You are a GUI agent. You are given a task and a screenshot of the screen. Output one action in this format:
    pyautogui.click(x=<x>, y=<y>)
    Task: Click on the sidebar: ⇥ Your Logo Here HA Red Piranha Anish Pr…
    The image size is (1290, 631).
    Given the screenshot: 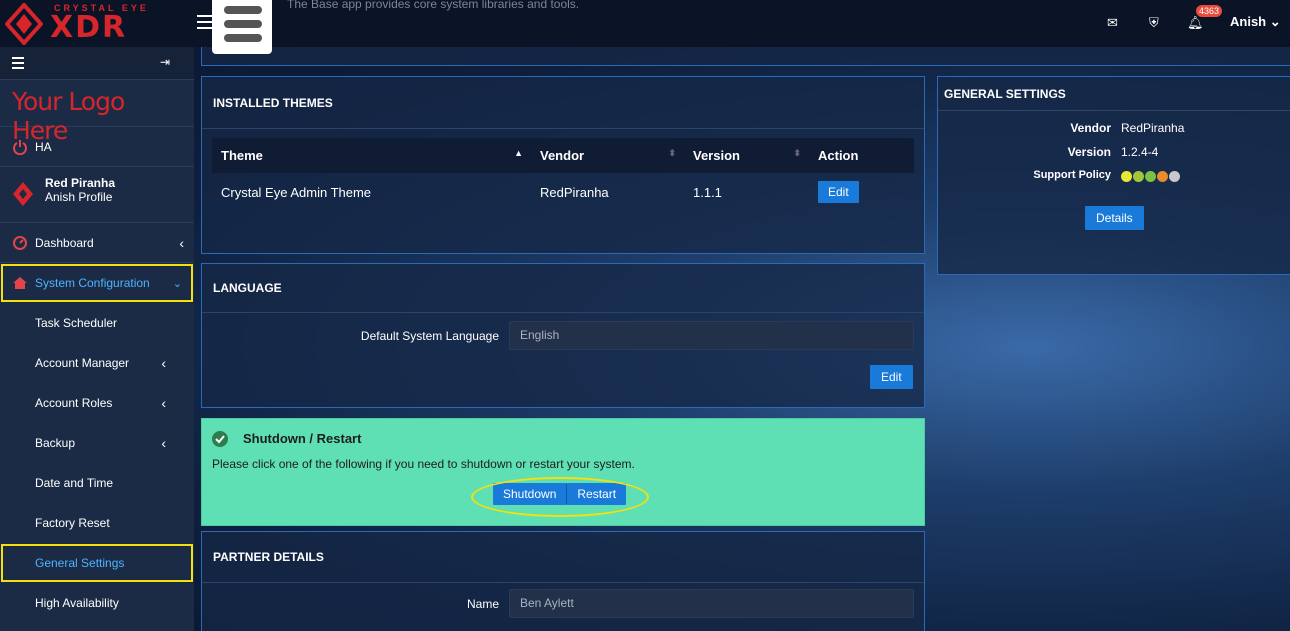 What is the action you would take?
    pyautogui.click(x=97, y=339)
    